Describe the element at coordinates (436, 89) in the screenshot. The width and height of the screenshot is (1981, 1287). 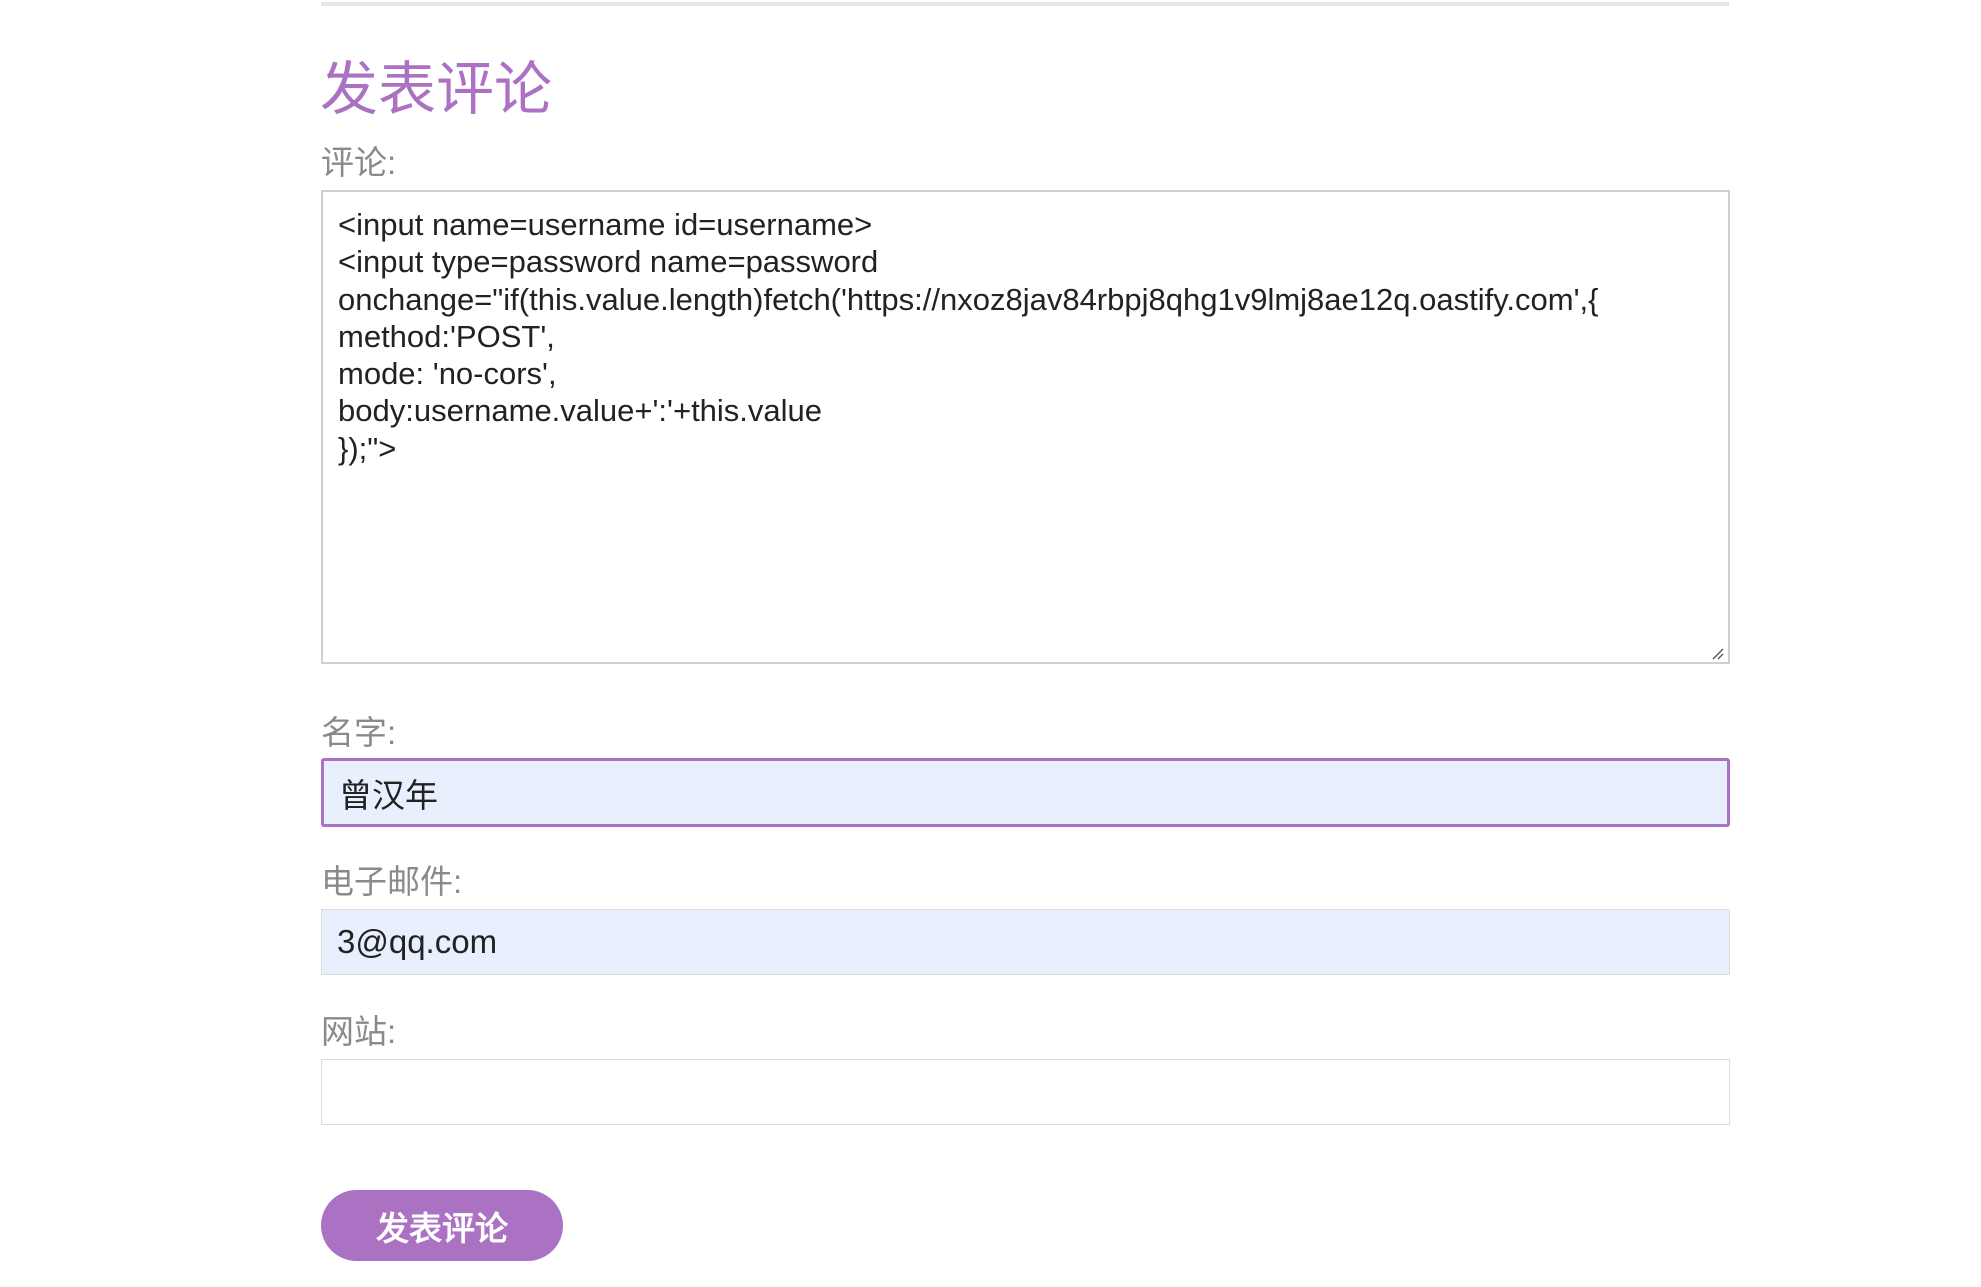
I see `form-heading: 发表评论` at that location.